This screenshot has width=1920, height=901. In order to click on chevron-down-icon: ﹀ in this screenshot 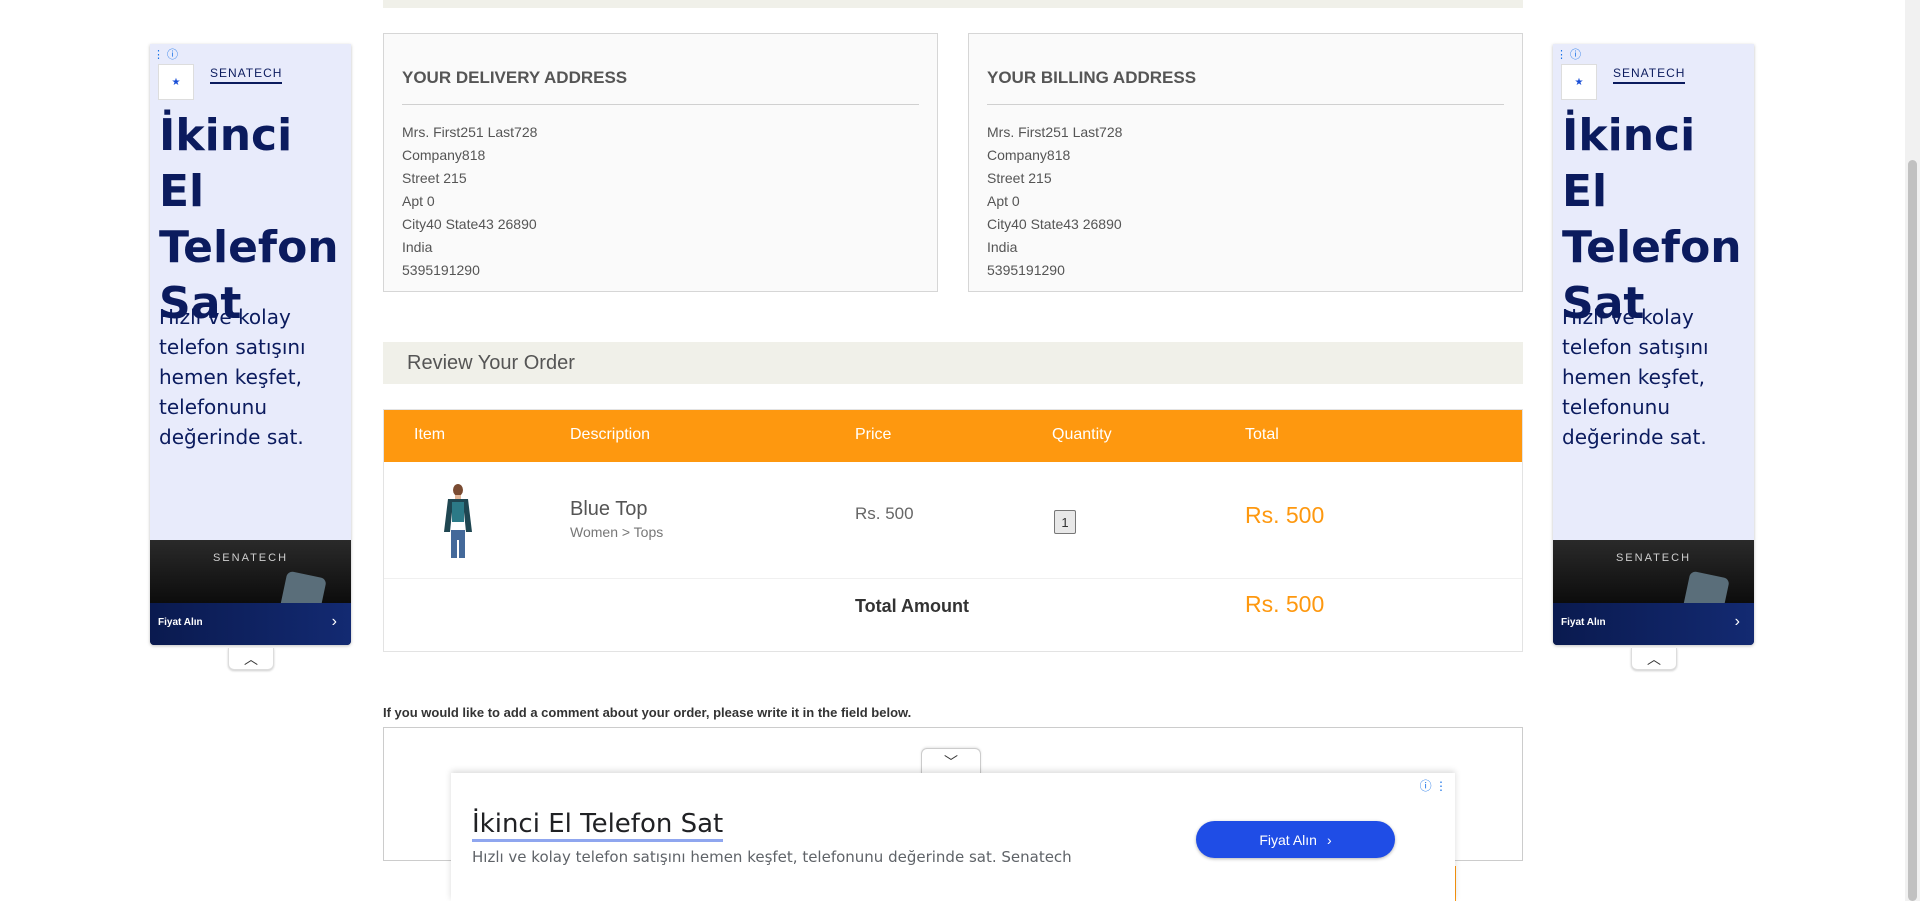, I will do `click(951, 761)`.